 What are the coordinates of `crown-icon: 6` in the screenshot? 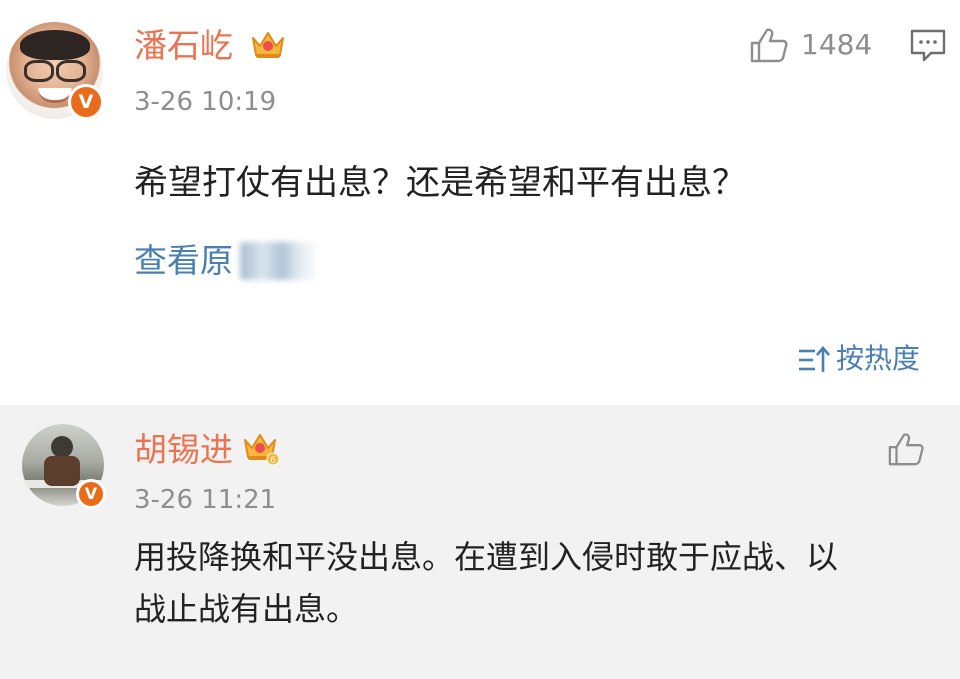 It's located at (262, 450).